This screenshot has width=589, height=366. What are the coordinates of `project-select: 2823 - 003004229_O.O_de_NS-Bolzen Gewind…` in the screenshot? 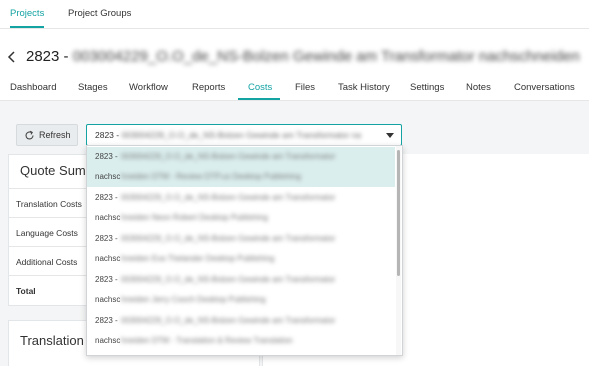 It's located at (244, 135).